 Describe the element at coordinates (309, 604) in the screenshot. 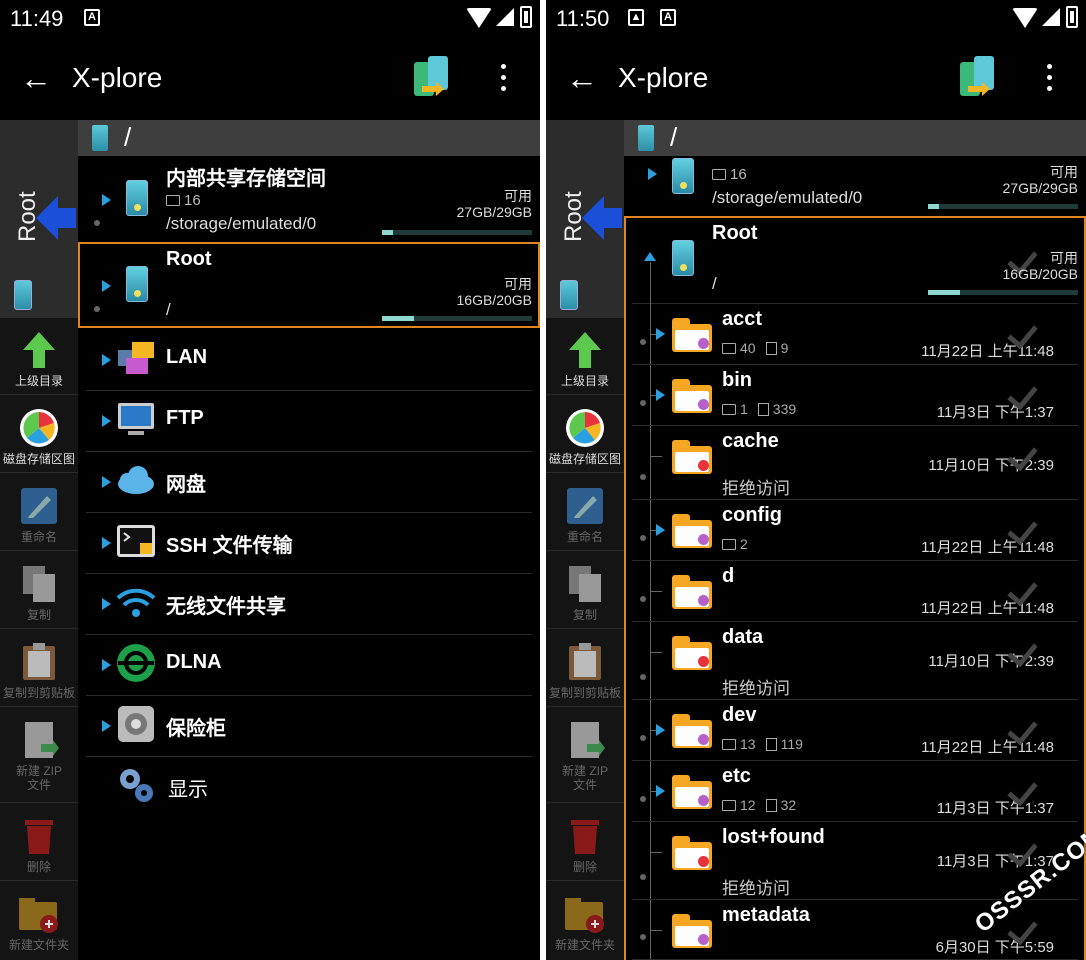

I see `wifi-share-item: 无线文件共享` at that location.